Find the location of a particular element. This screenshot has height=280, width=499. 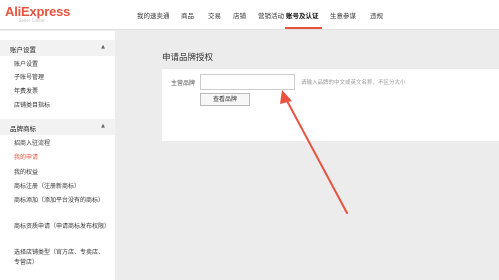

main-brand-label: 主营品牌 is located at coordinates (183, 83).